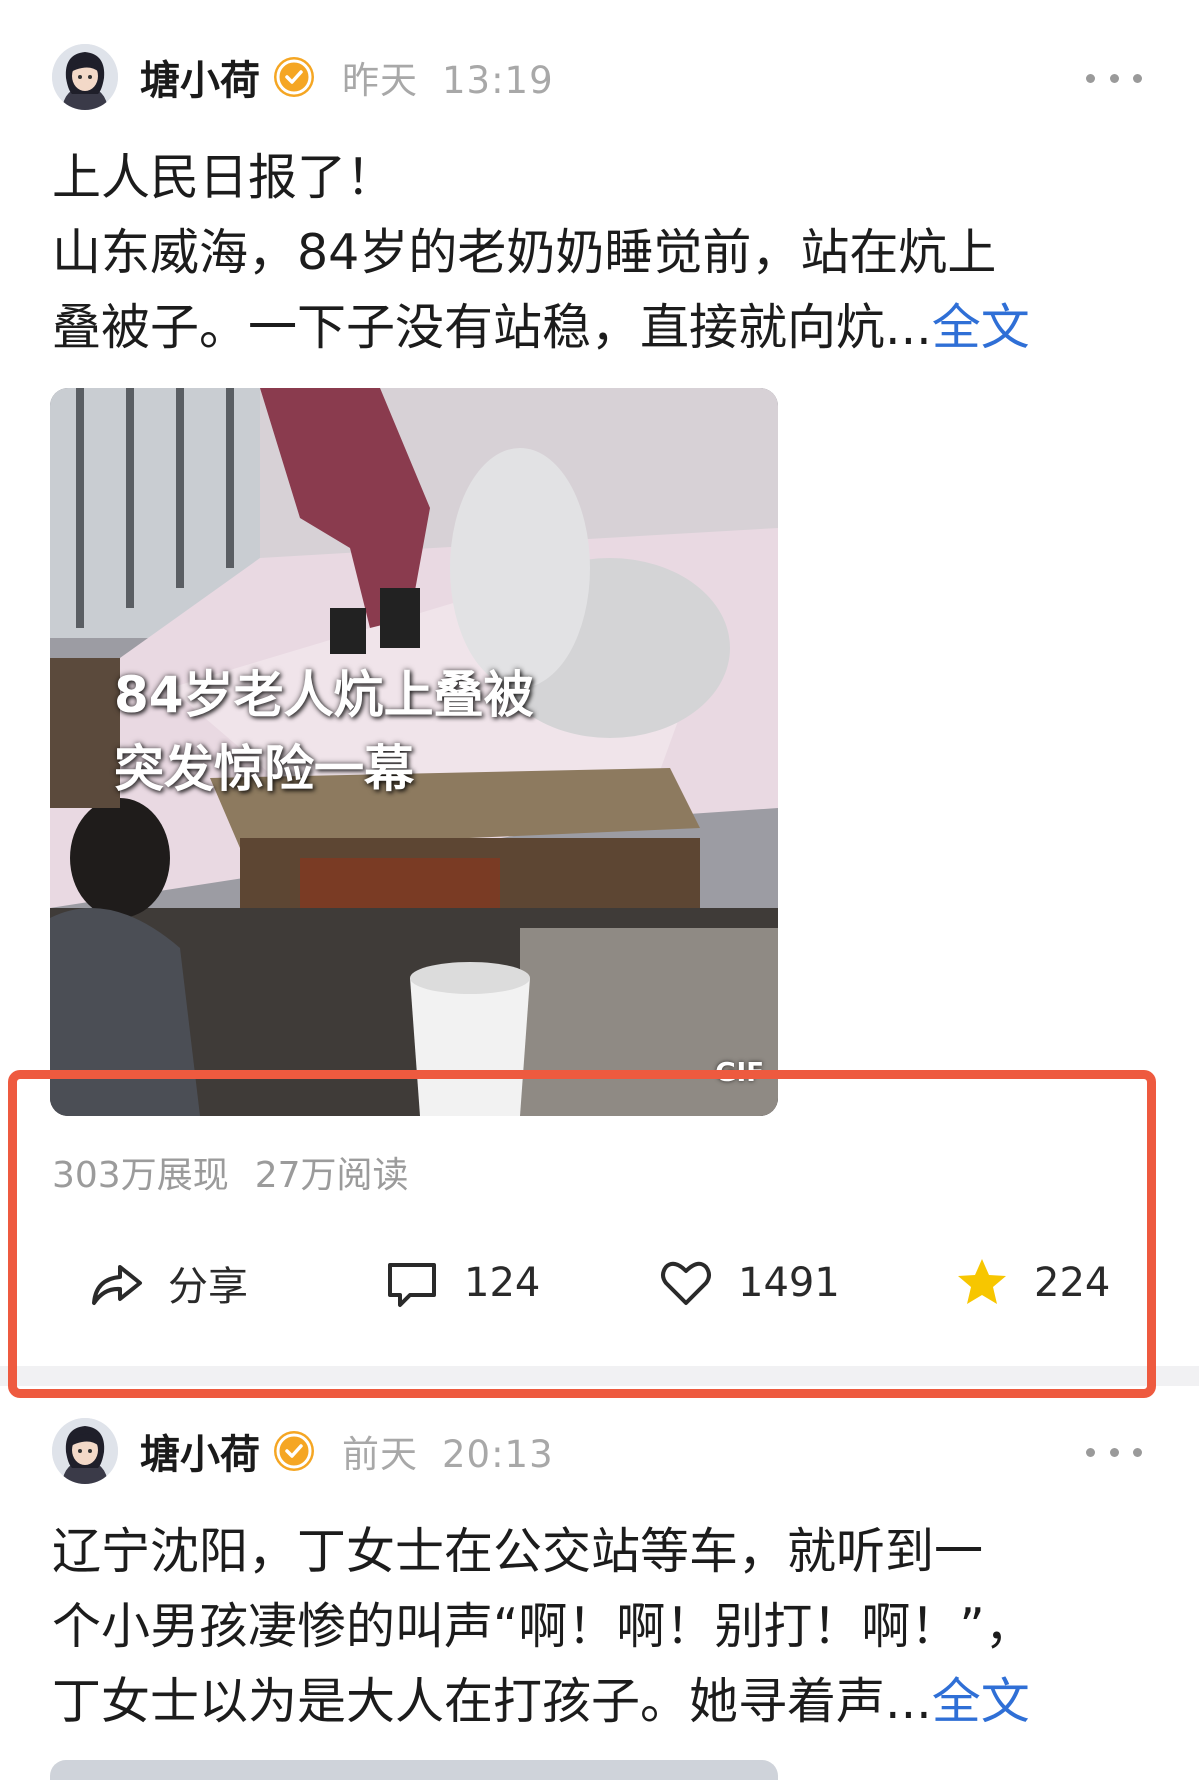 Image resolution: width=1199 pixels, height=1780 pixels. What do you see at coordinates (518, 1551) in the screenshot?
I see `post-line: 辽宁沈阳，丁女士在公交站等车，就听到一` at bounding box center [518, 1551].